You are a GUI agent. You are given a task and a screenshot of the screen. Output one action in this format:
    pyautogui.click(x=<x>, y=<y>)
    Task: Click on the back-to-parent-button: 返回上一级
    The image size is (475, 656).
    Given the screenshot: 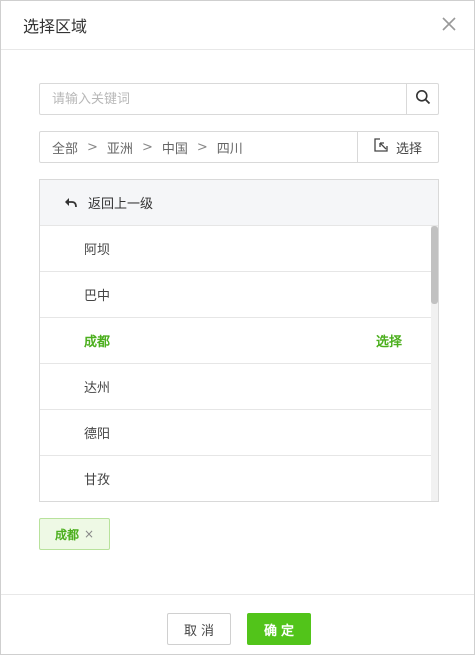 What is the action you would take?
    pyautogui.click(x=239, y=203)
    